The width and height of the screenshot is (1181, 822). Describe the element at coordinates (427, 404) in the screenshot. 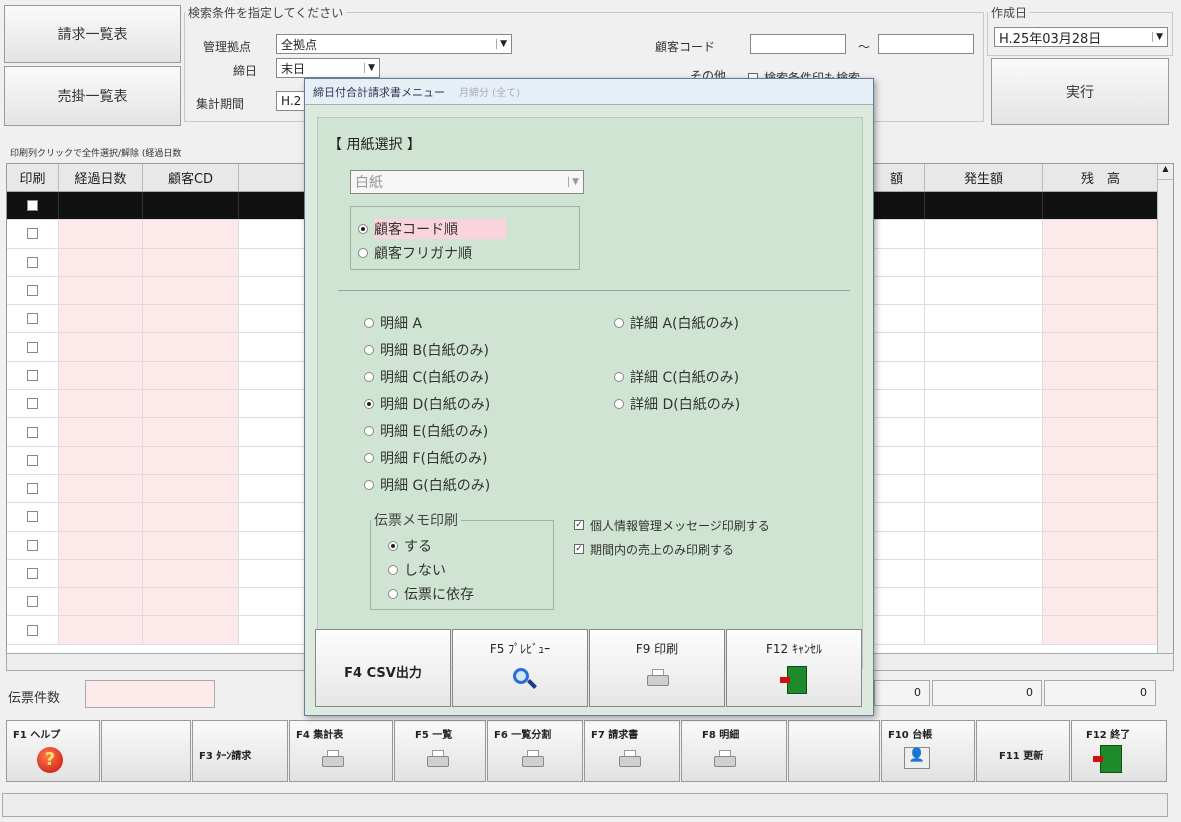

I see `format-detail-radio-3: 明細 D(白紙のみ)` at that location.